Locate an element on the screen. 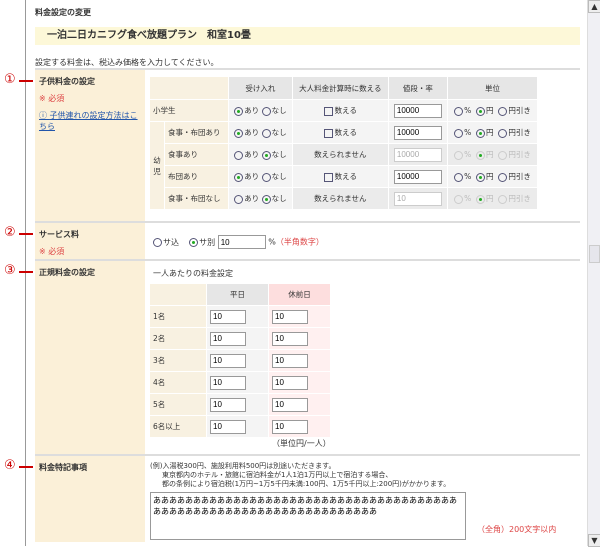  service-separate-radio: サ別 is located at coordinates (202, 242).